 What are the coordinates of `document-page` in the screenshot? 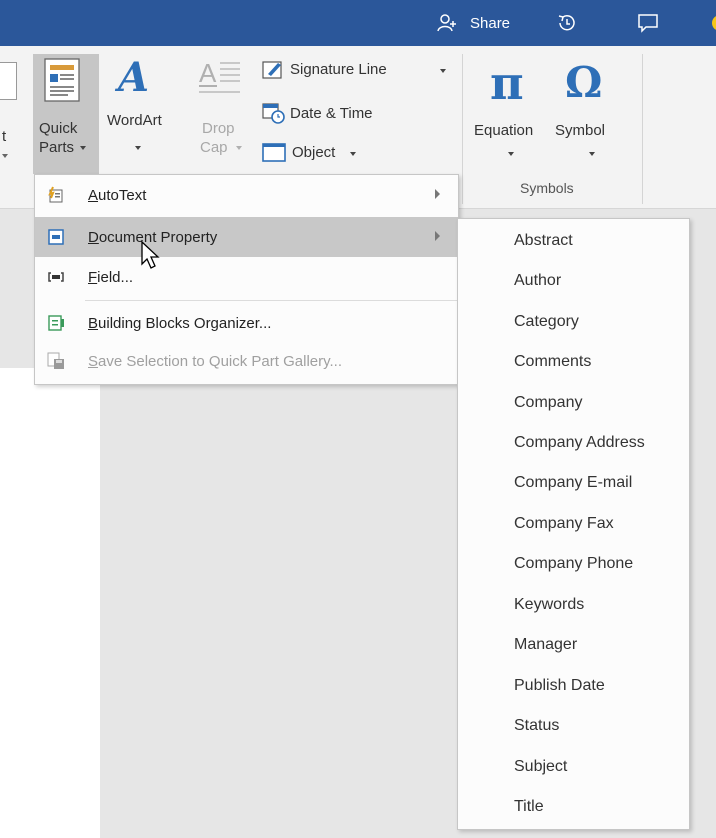 It's located at (50, 603).